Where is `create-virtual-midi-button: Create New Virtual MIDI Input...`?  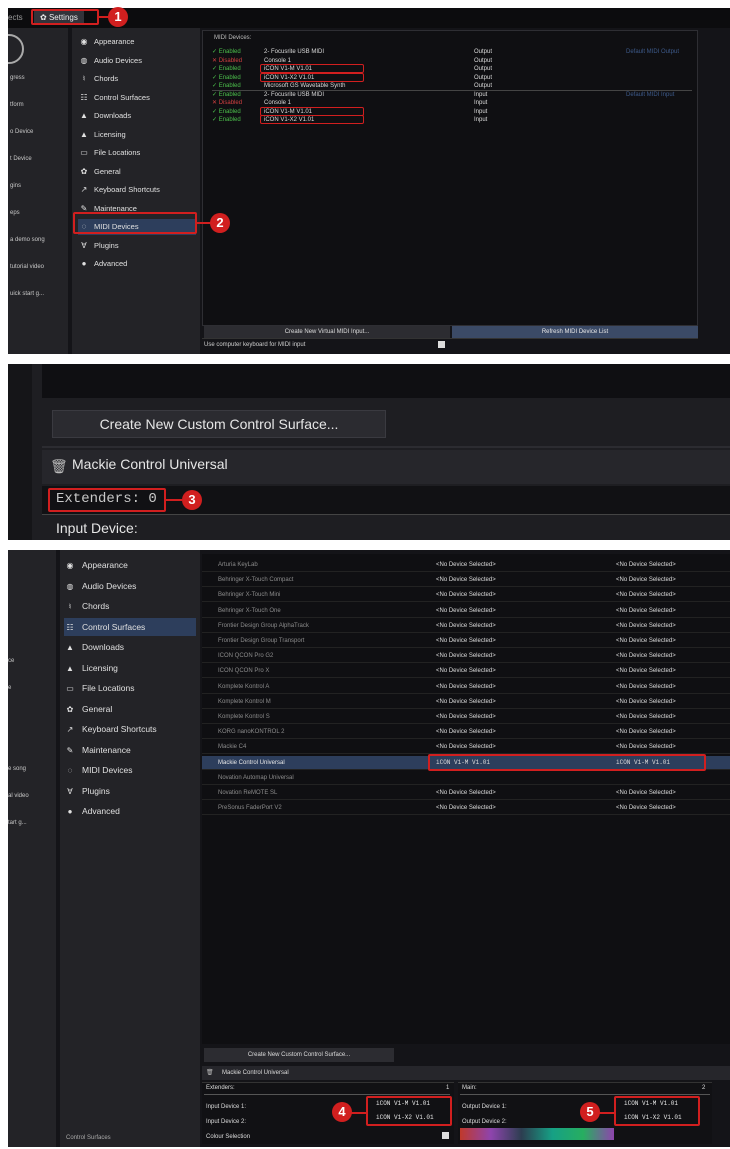
create-virtual-midi-button: Create New Virtual MIDI Input... is located at coordinates (327, 332).